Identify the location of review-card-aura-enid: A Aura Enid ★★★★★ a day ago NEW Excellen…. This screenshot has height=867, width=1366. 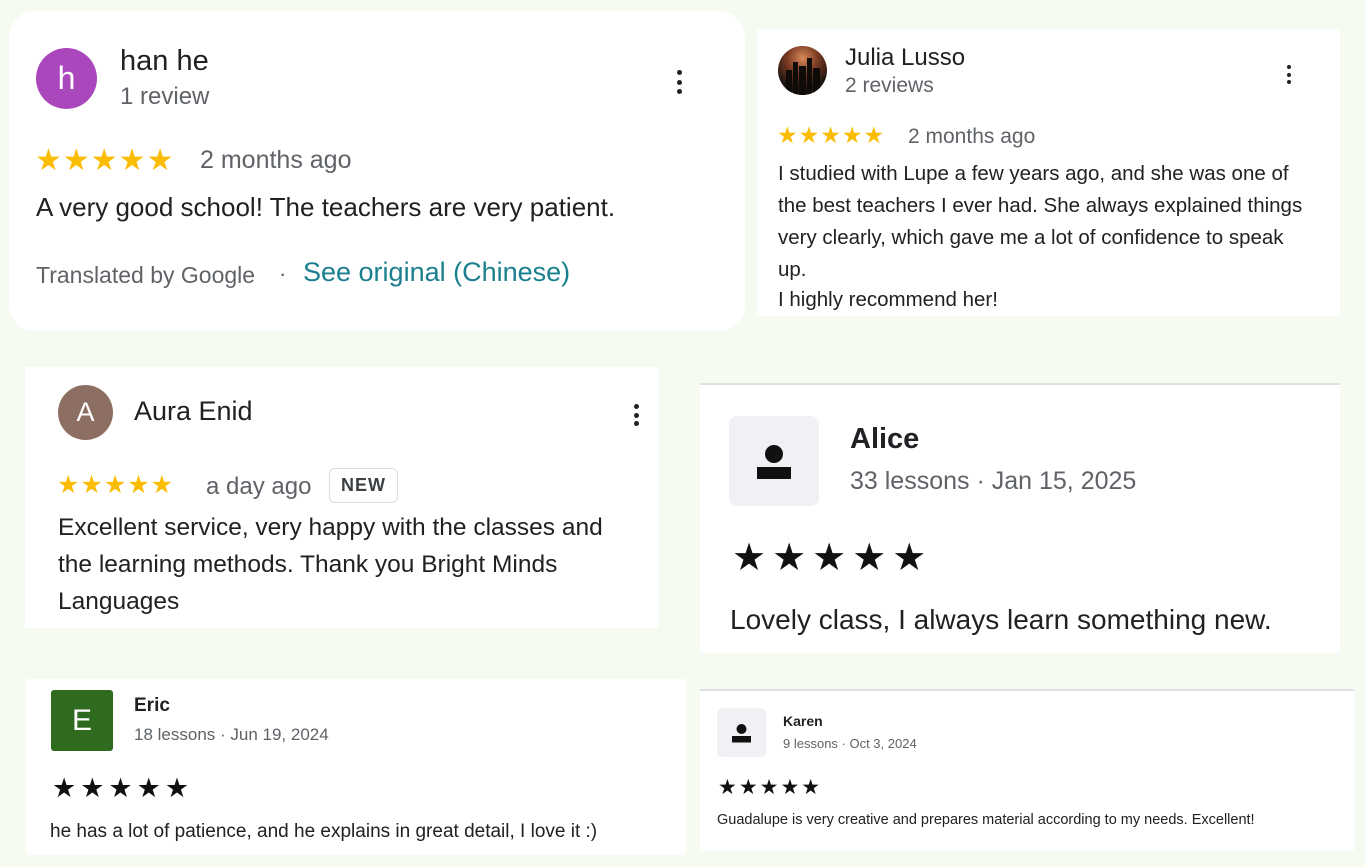
(341, 497).